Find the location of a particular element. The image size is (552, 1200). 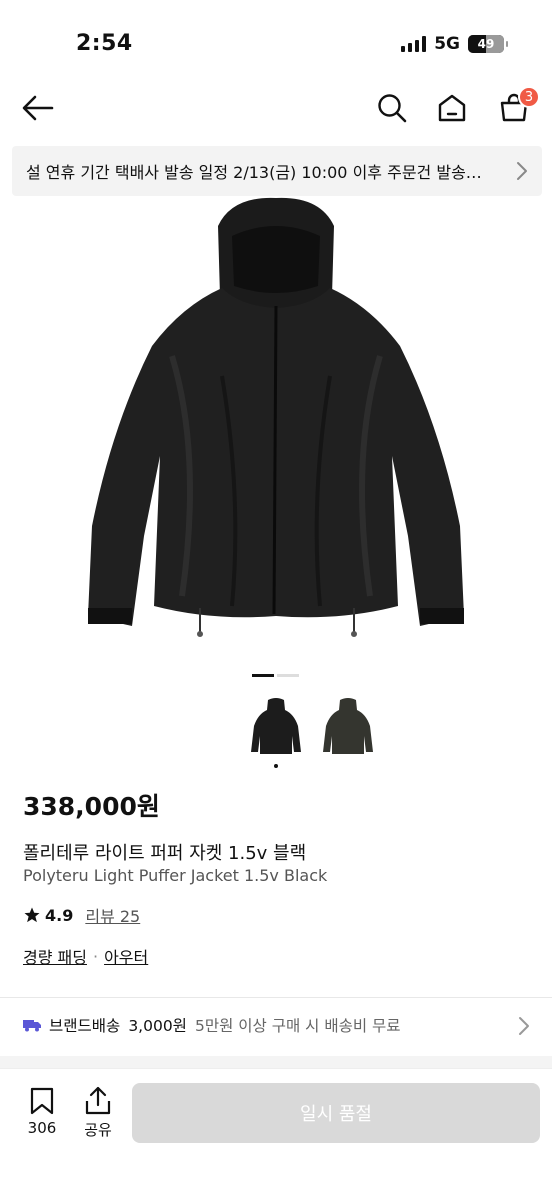

signal-icon is located at coordinates (414, 44).